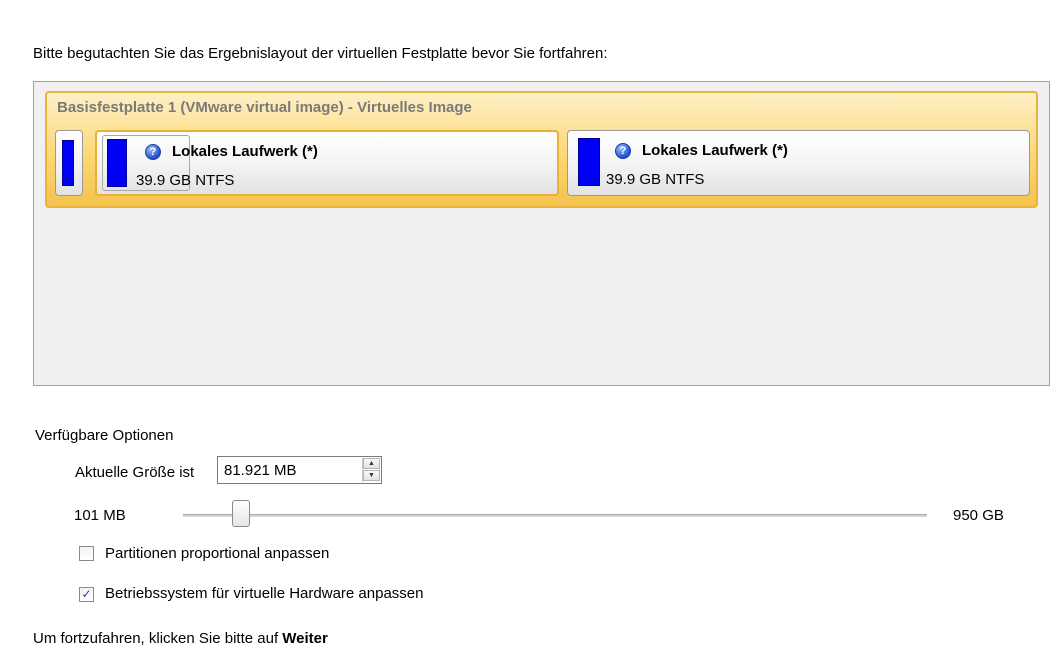 The height and width of the screenshot is (663, 1062). Describe the element at coordinates (371, 463) in the screenshot. I see `spin-up-icon: ▲` at that location.